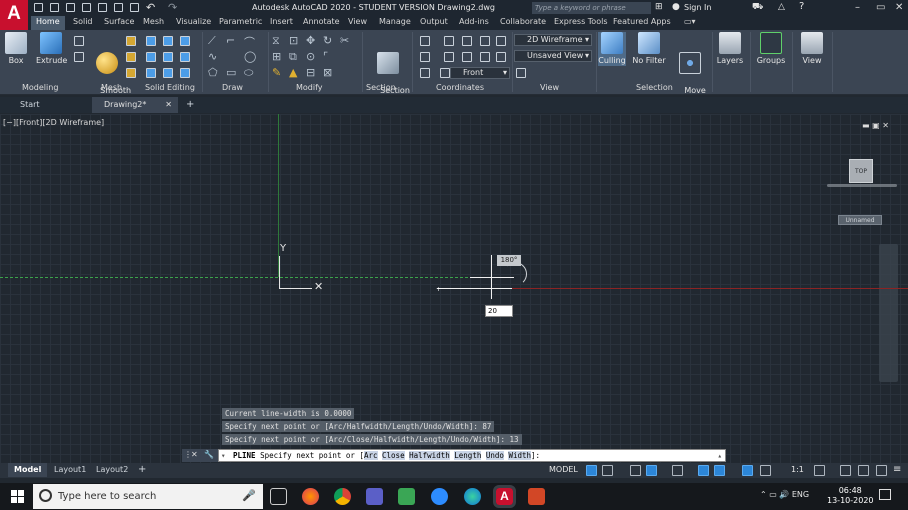  What do you see at coordinates (659, 7) in the screenshot?
I see `binoculars-icon: ⊞` at bounding box center [659, 7].